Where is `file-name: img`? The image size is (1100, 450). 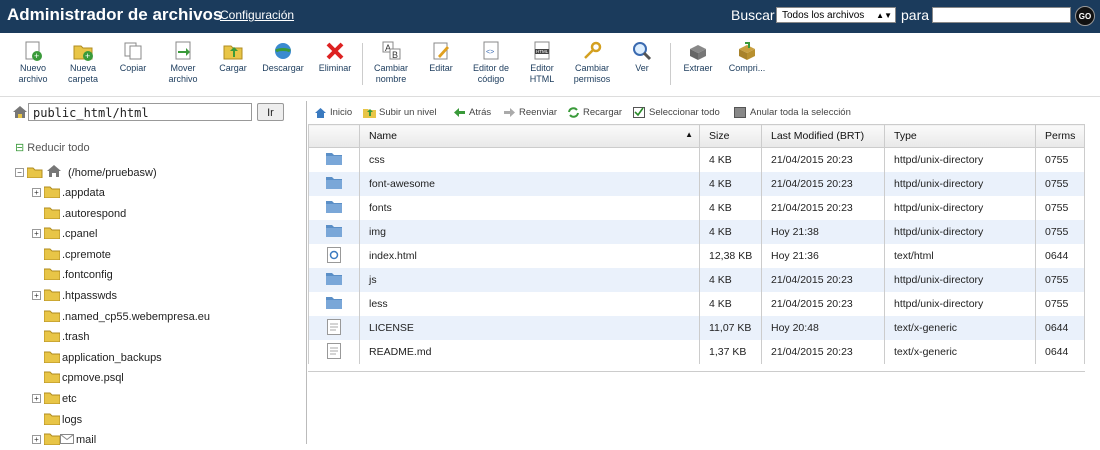 file-name: img is located at coordinates (529, 232).